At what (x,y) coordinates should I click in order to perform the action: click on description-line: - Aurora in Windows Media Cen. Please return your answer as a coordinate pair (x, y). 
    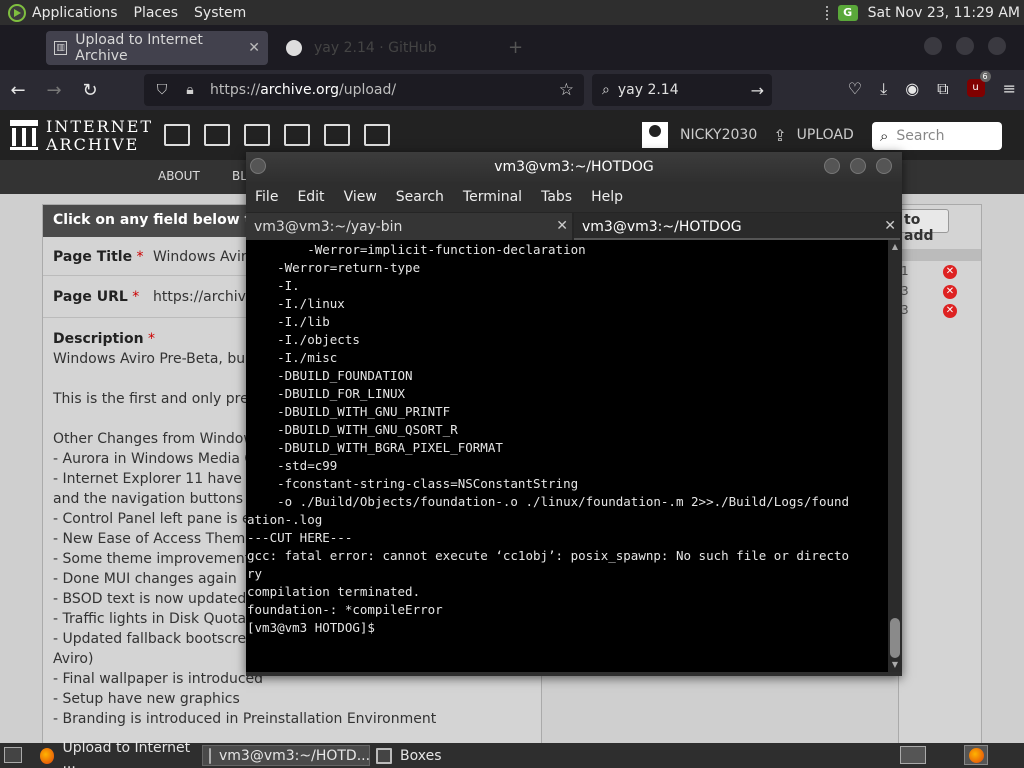
    Looking at the image, I should click on (162, 459).